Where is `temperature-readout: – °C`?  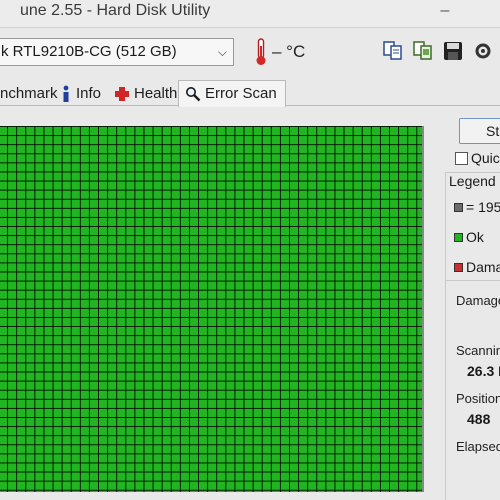
temperature-readout: – °C is located at coordinates (289, 51).